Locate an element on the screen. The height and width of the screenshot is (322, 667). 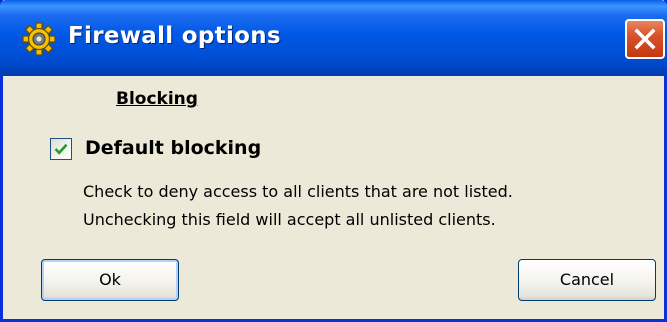
close-icon is located at coordinates (645, 39).